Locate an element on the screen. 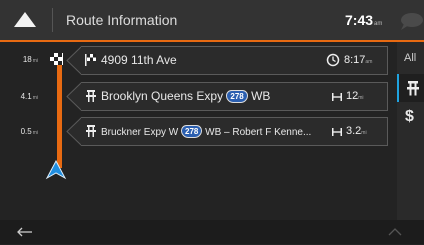  route-point-name: 4909 11th Ave is located at coordinates (139, 60).